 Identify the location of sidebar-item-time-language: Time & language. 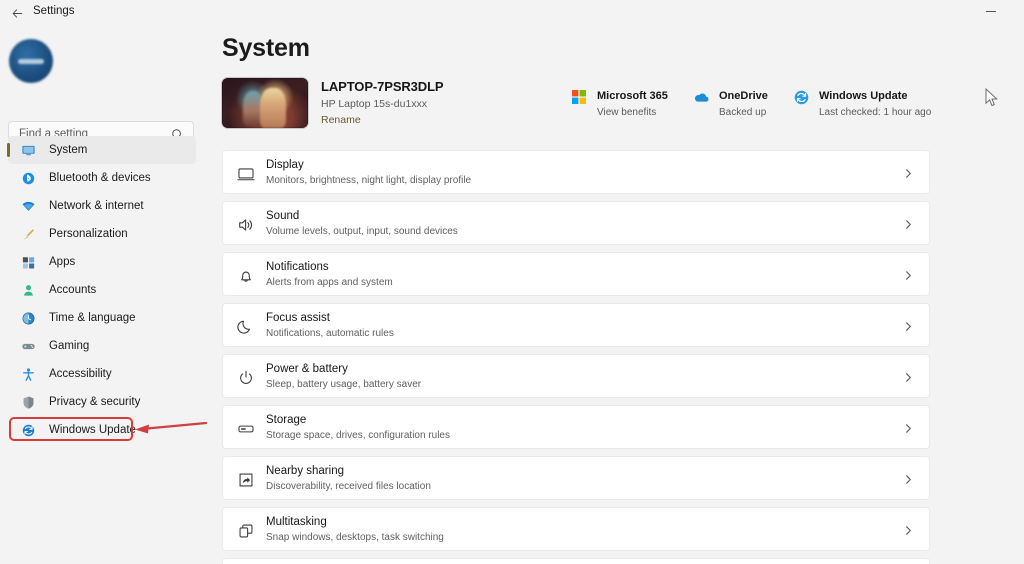
(102, 318).